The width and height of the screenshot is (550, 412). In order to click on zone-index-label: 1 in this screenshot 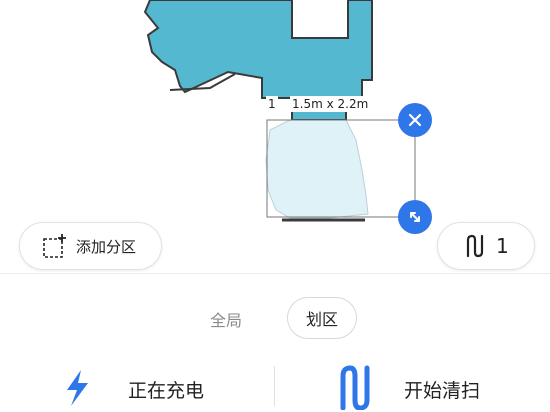, I will do `click(272, 104)`.